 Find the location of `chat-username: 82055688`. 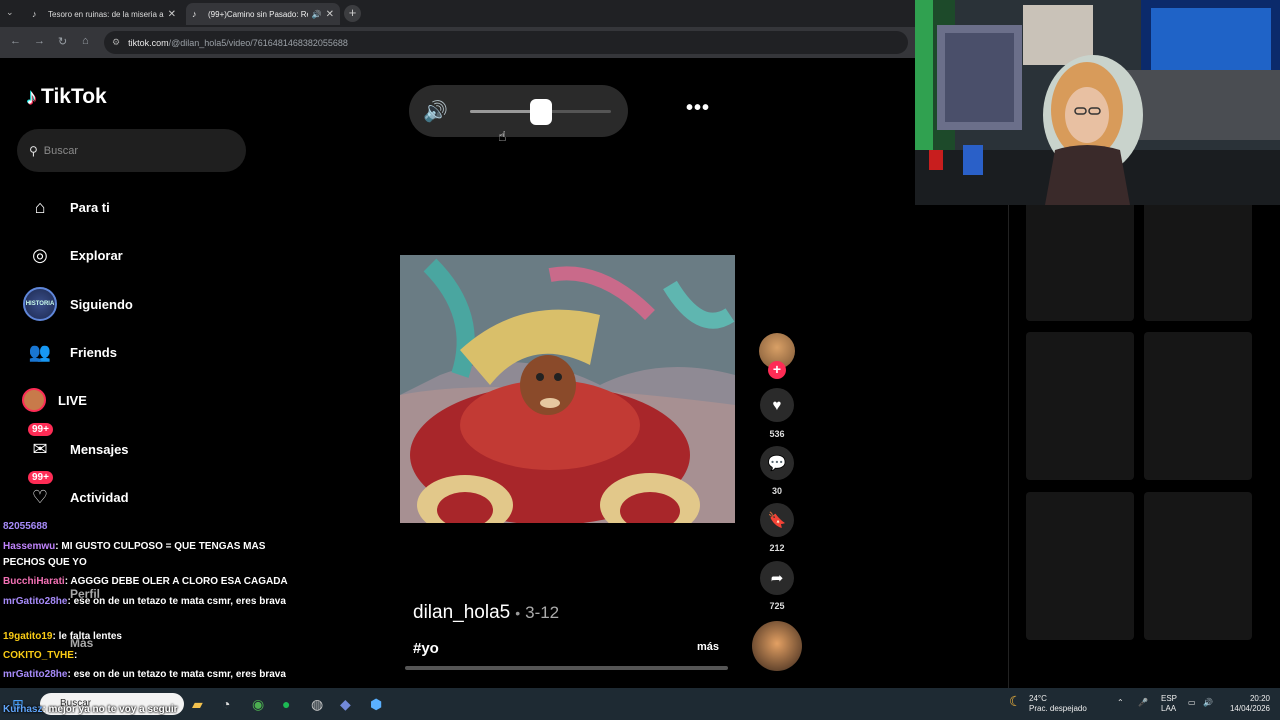

chat-username: 82055688 is located at coordinates (25, 526).